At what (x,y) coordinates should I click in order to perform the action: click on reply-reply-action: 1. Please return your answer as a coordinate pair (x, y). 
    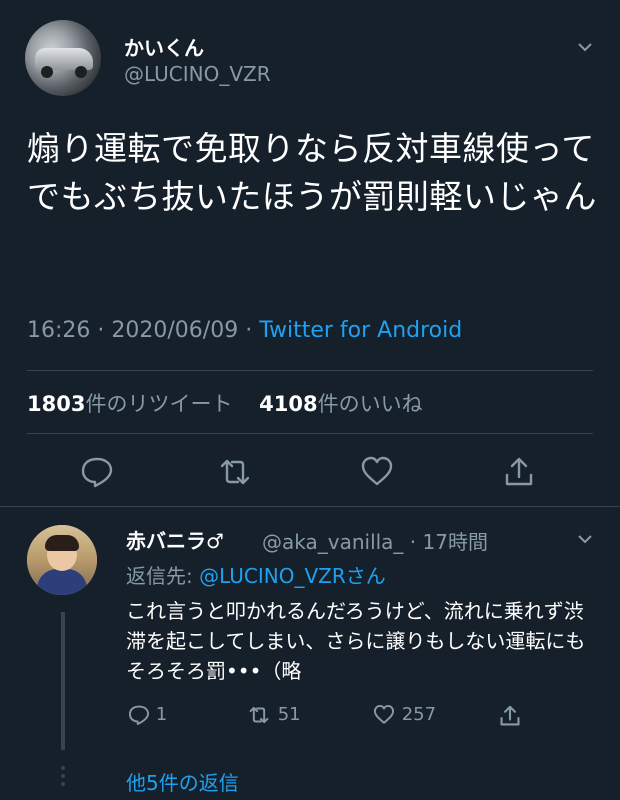
    Looking at the image, I should click on (147, 715).